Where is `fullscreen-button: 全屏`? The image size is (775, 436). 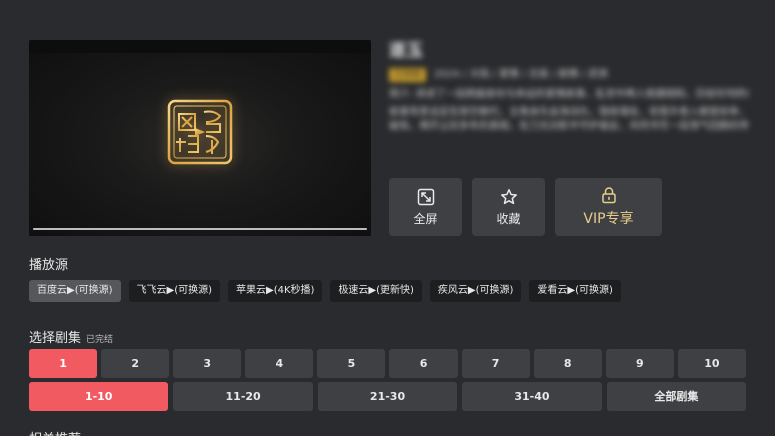 fullscreen-button: 全屏 is located at coordinates (425, 207).